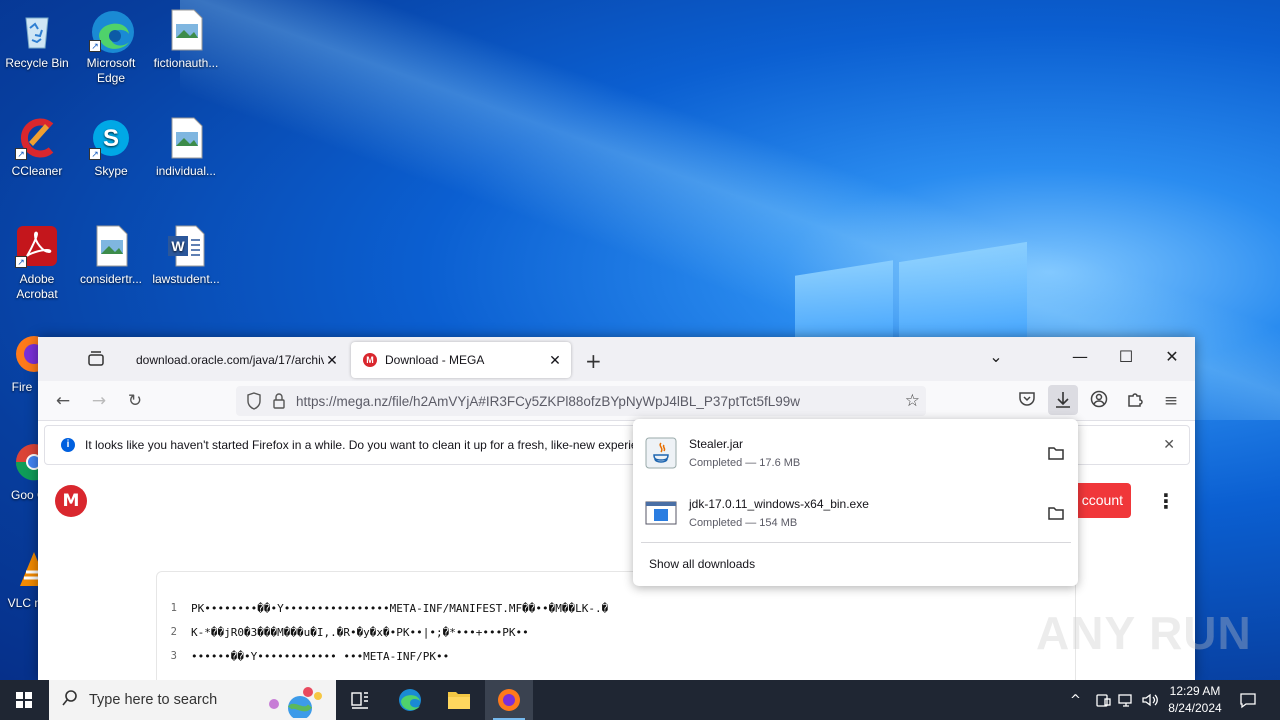 The width and height of the screenshot is (1280, 720). Describe the element at coordinates (1126, 700) in the screenshot. I see `network-icon` at that location.